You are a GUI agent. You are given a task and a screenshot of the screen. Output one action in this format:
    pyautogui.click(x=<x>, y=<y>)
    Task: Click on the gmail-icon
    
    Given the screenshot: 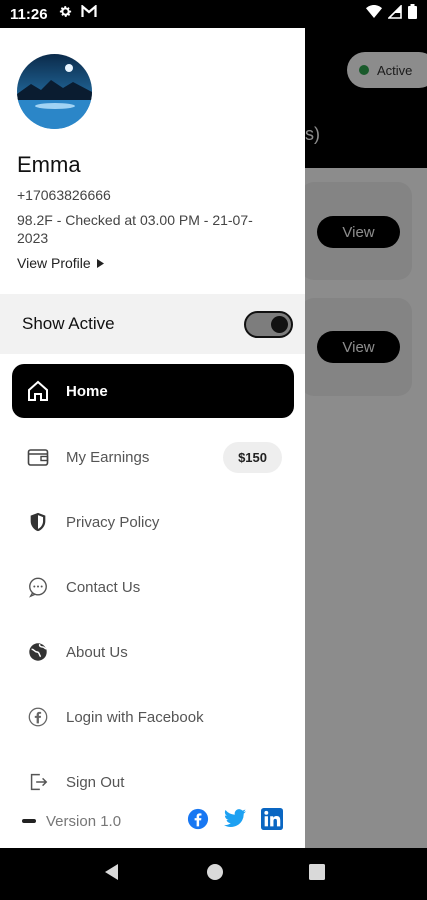 What is the action you would take?
    pyautogui.click(x=88, y=13)
    